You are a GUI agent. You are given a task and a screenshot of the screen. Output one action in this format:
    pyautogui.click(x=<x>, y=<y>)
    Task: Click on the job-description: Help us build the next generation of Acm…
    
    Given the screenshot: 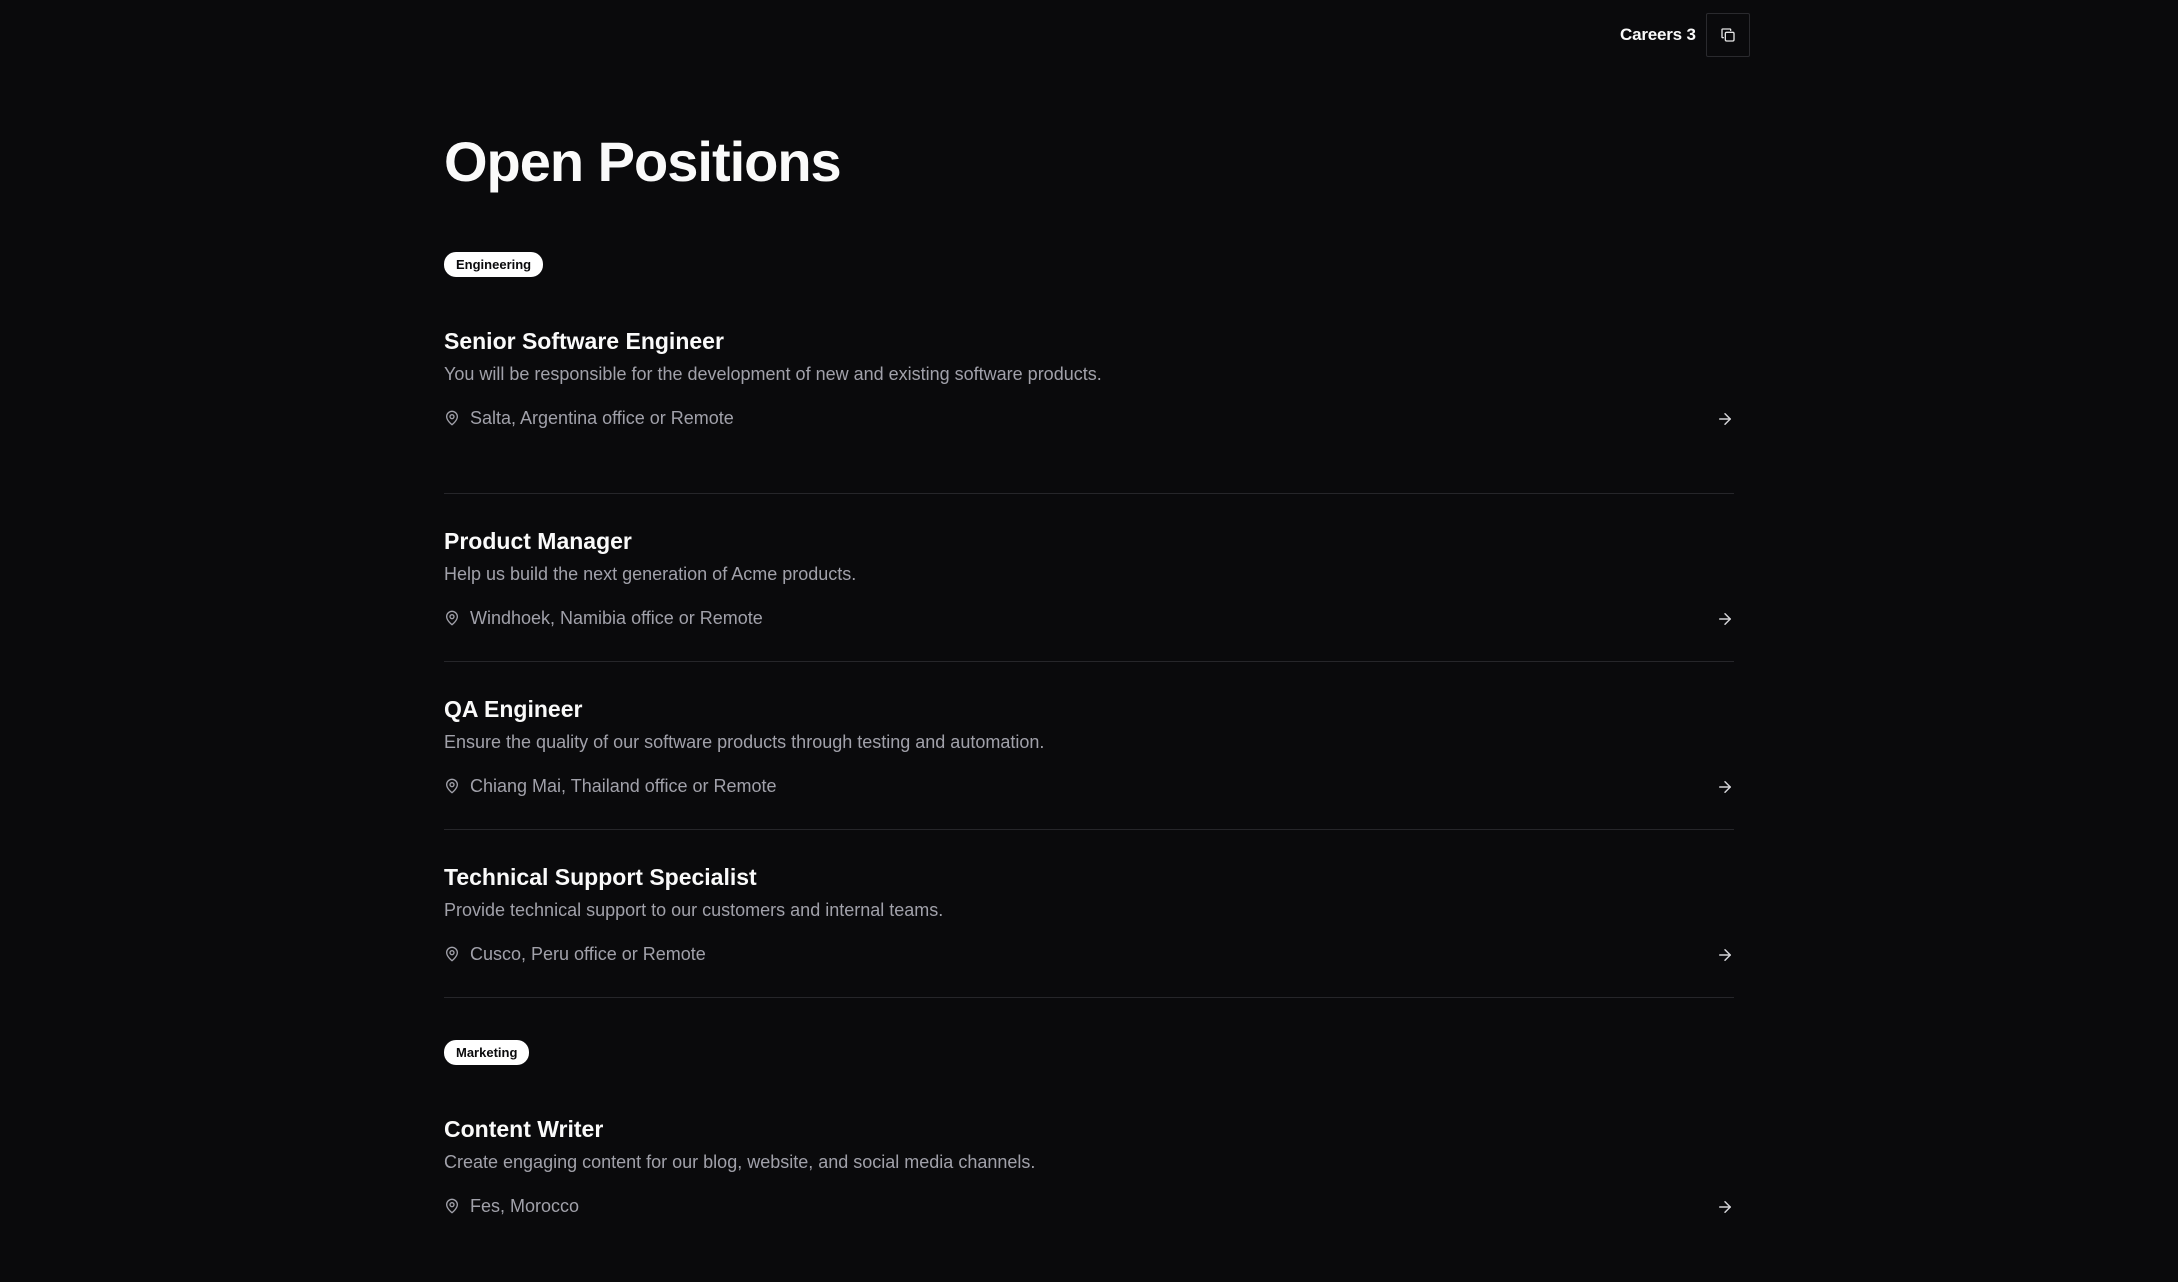 What is the action you would take?
    pyautogui.click(x=650, y=574)
    